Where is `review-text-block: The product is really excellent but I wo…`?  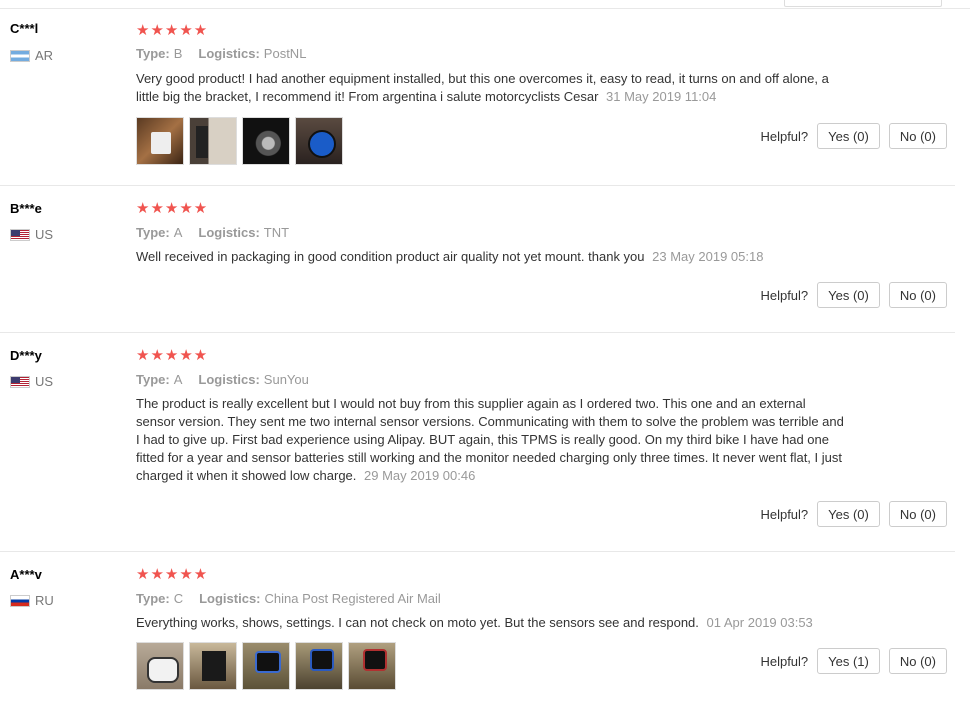
review-text-block: The product is really excellent but I wo… is located at coordinates (491, 440).